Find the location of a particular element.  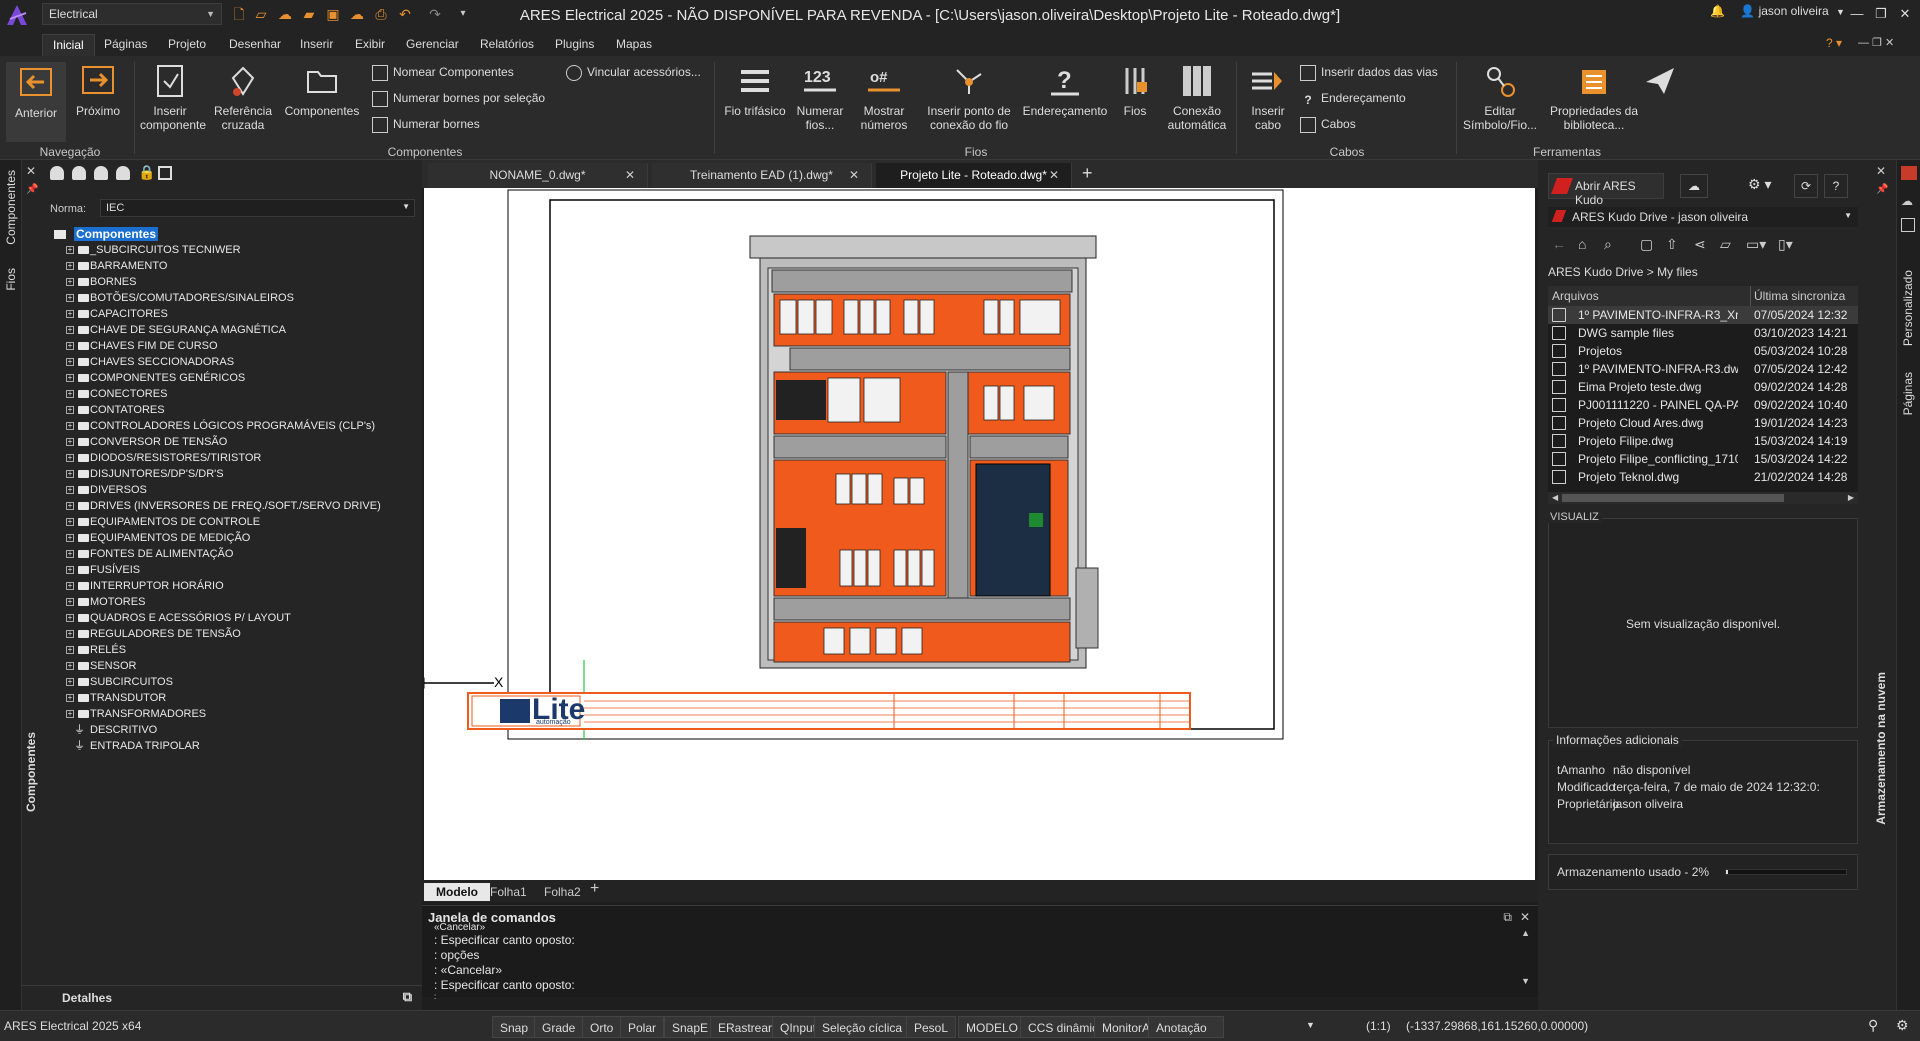

details-bar: Detalhes ⧉ is located at coordinates (222, 996).